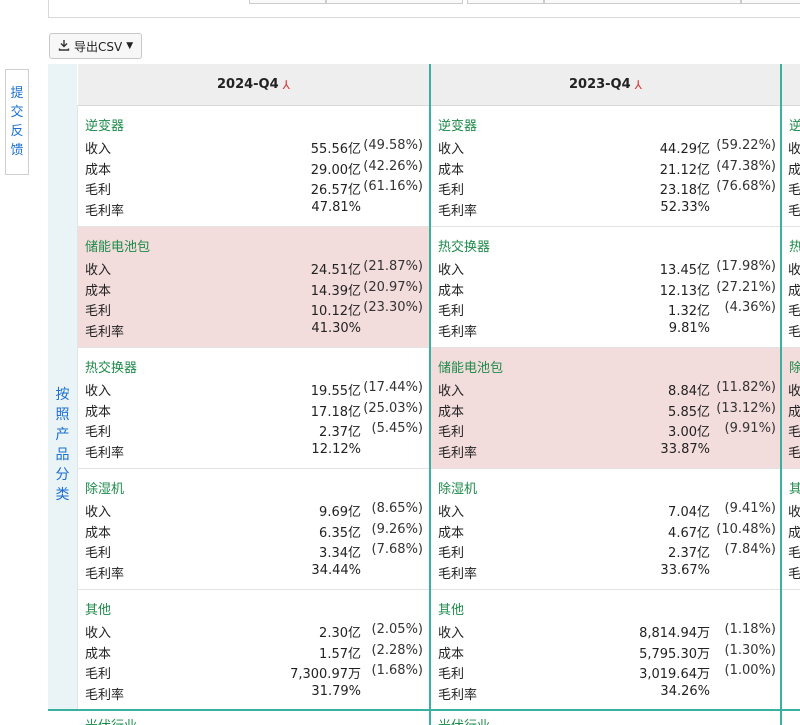  I want to click on metric-value: 26.57亿, so click(335, 190).